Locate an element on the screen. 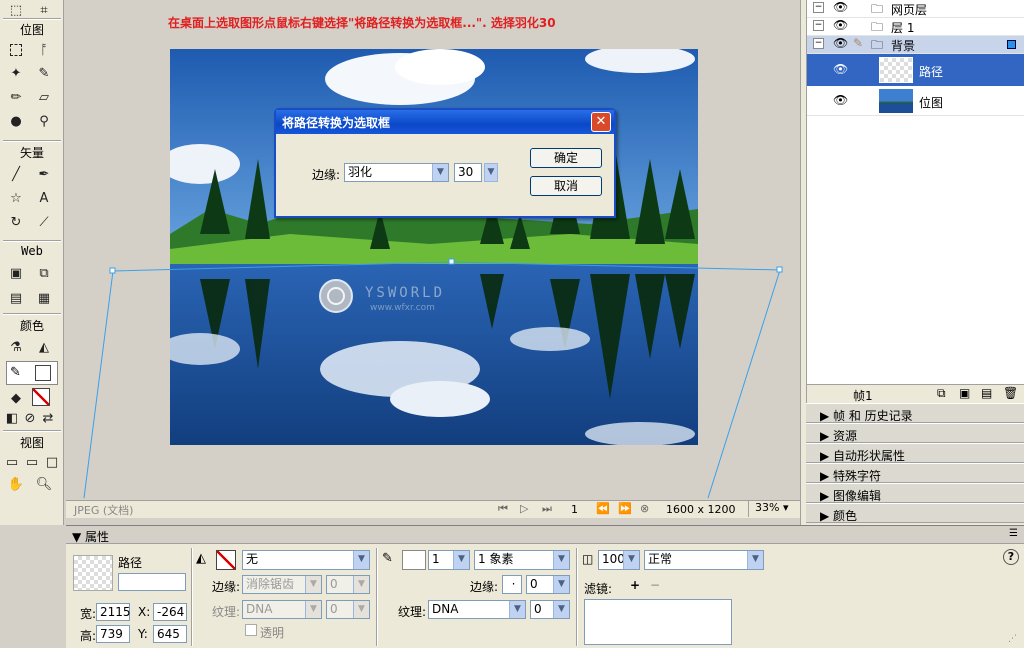 This screenshot has width=1024, height=648. object-row-bitmap: 👁︎ 位图 is located at coordinates (915, 101).